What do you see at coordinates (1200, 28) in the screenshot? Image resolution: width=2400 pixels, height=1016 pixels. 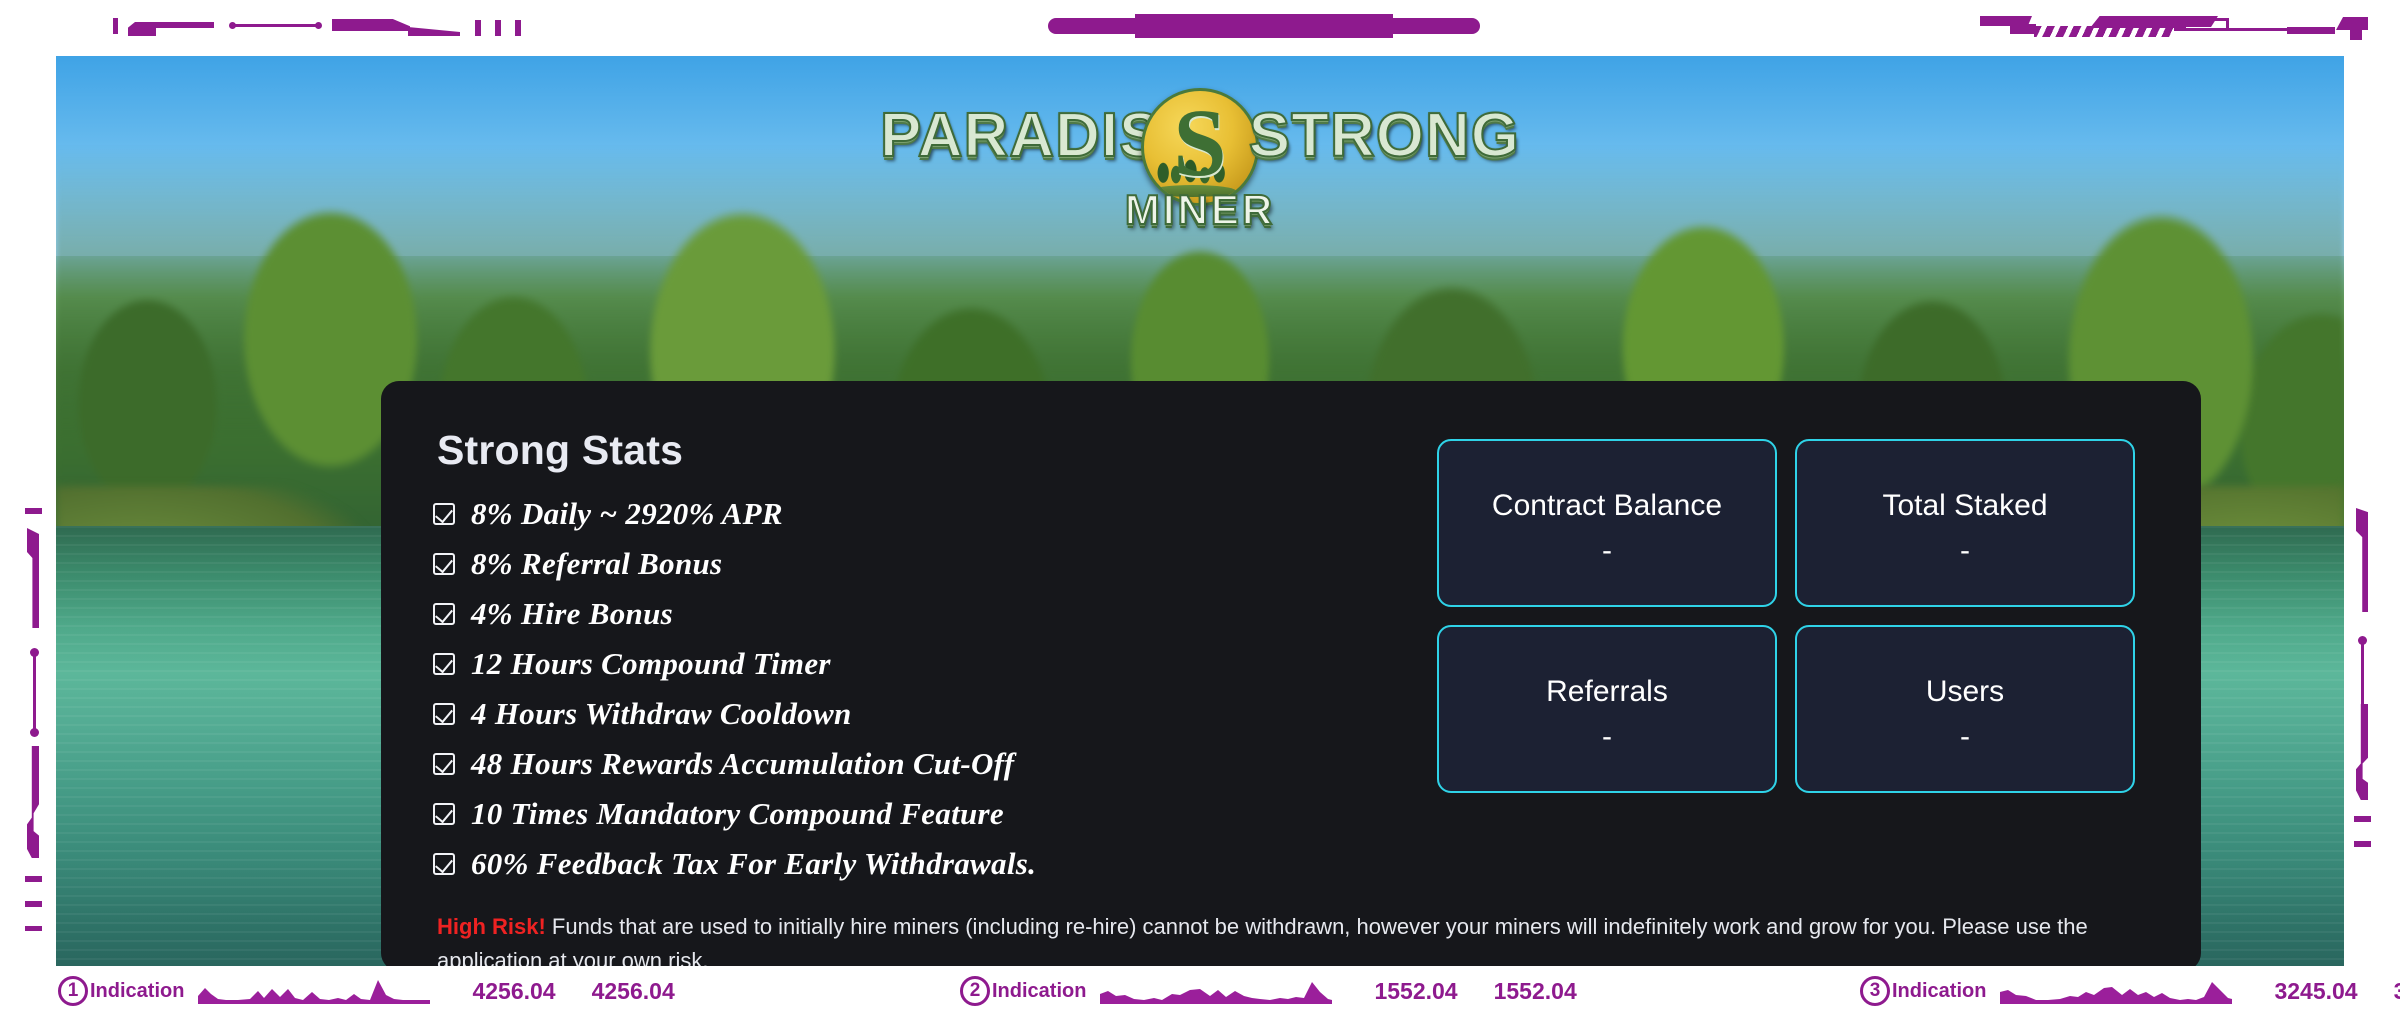 I see `browser-chrome-top-obscured` at bounding box center [1200, 28].